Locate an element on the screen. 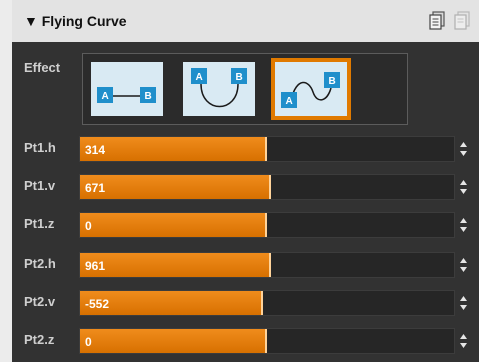 This screenshot has width=479, height=362. effect-selector: A B A B A B is located at coordinates (245, 89).